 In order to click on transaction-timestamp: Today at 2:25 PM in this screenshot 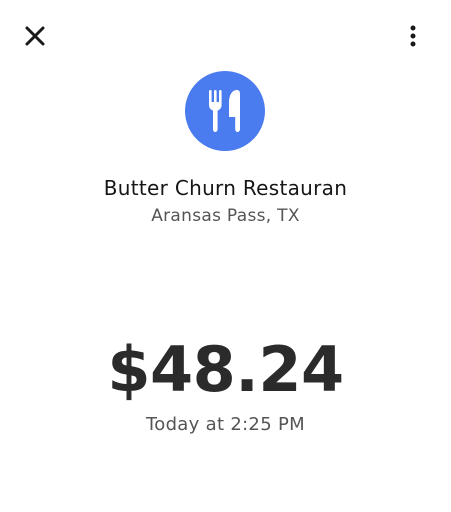, I will do `click(225, 424)`.